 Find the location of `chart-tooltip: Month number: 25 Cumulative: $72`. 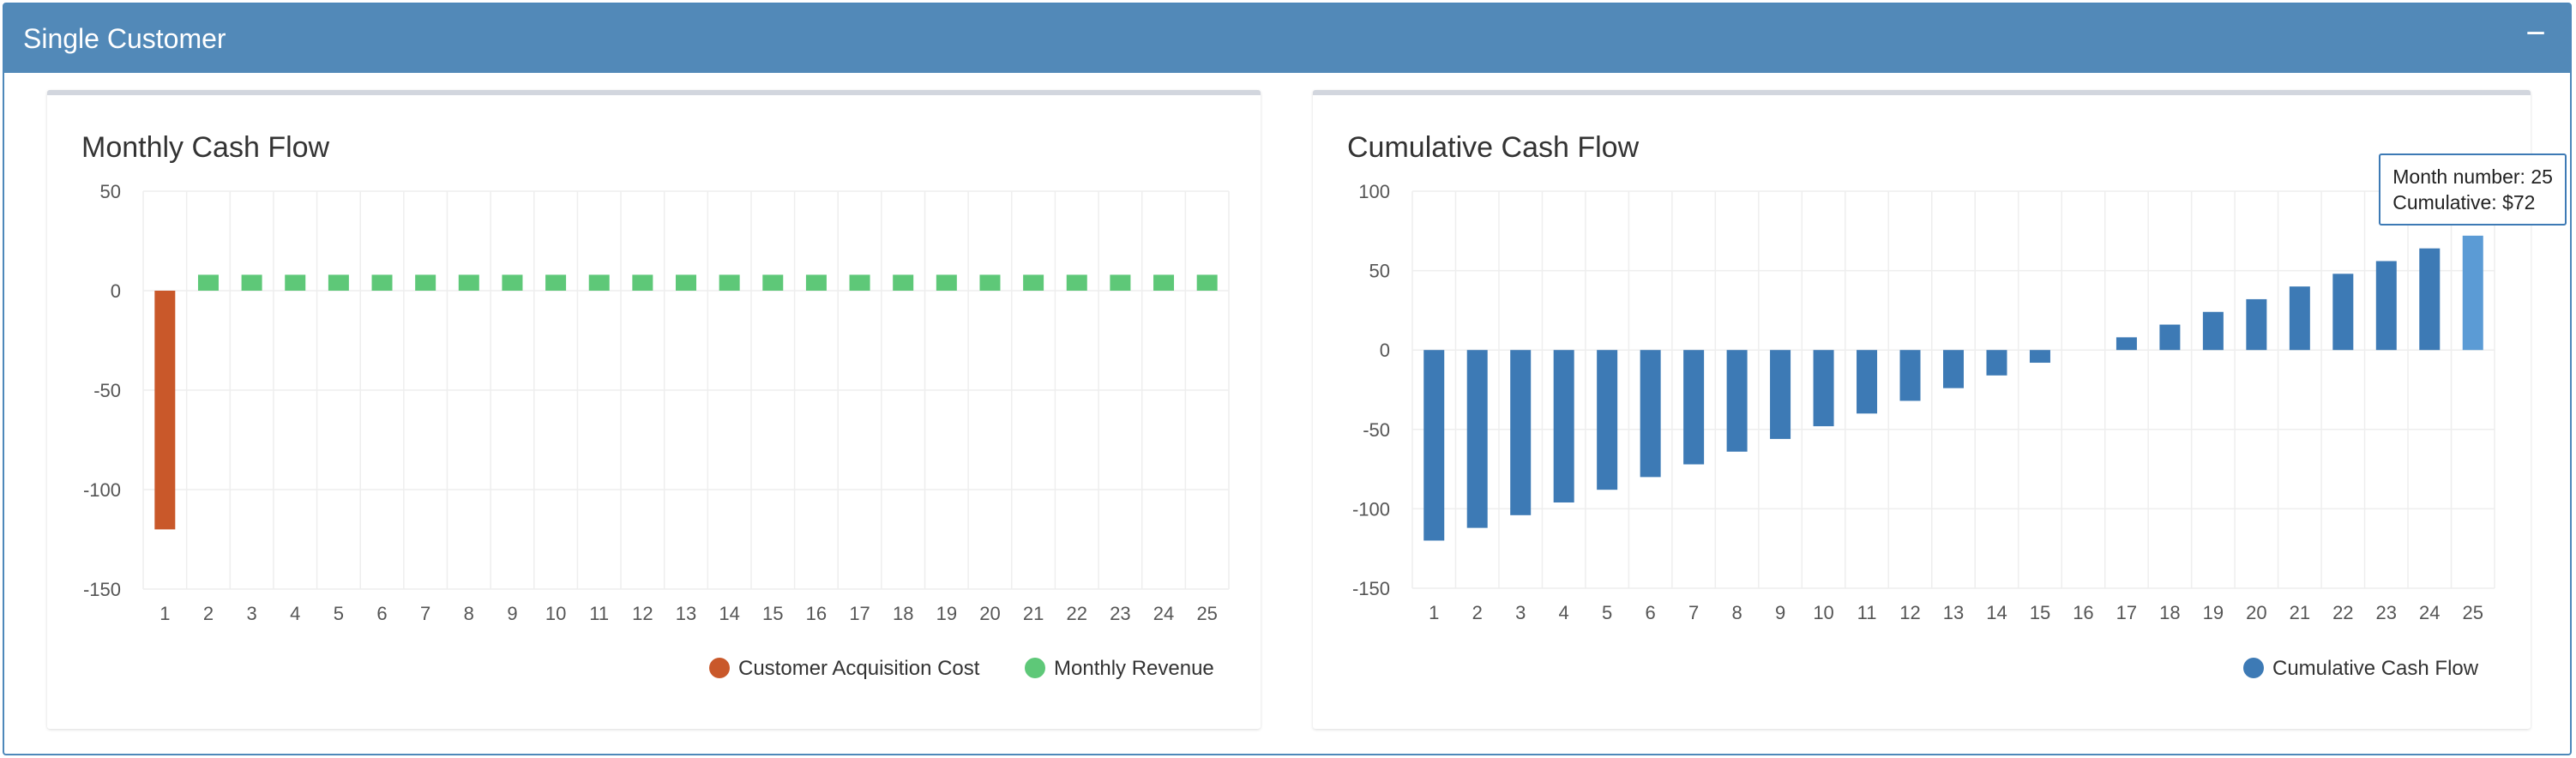

chart-tooltip: Month number: 25 Cumulative: $72 is located at coordinates (2473, 189).